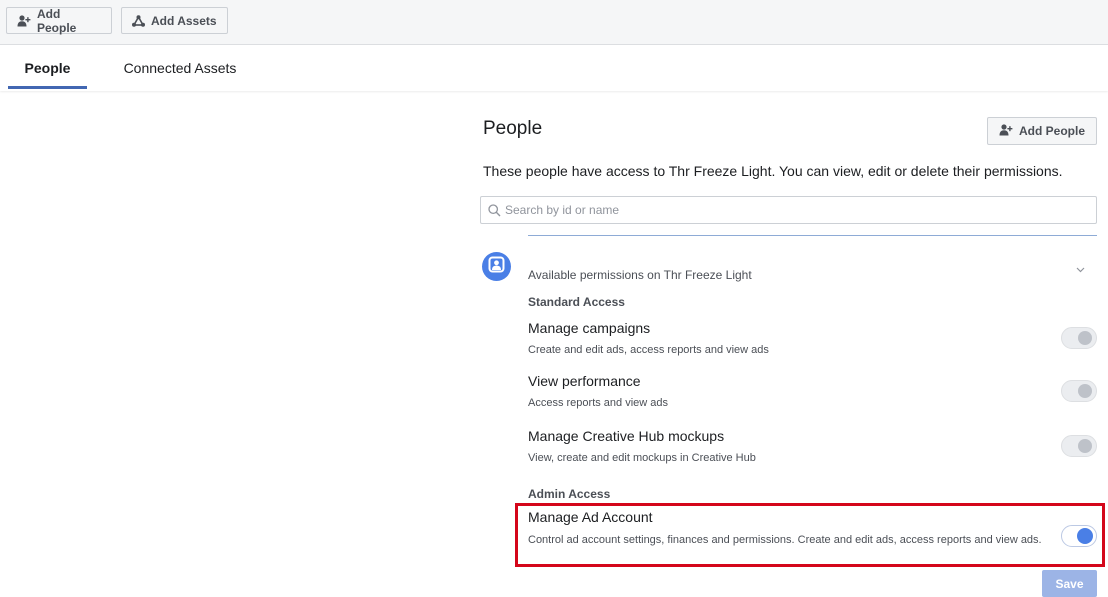  I want to click on toolbar-add-people-label: Add People, so click(57, 20).